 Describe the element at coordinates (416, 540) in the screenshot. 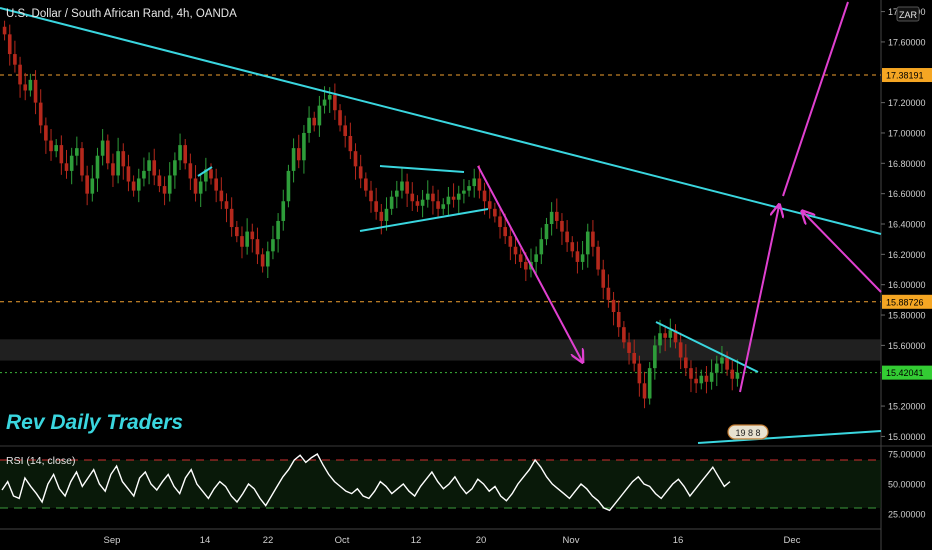

I see `time-tick-label: 12` at that location.